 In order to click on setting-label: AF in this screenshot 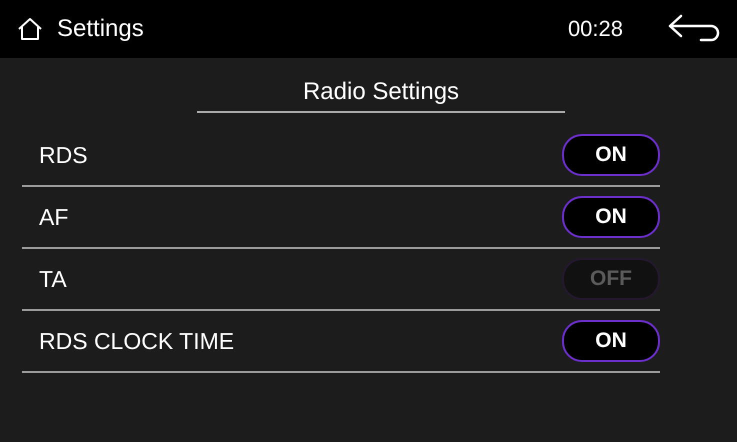, I will do `click(53, 217)`.